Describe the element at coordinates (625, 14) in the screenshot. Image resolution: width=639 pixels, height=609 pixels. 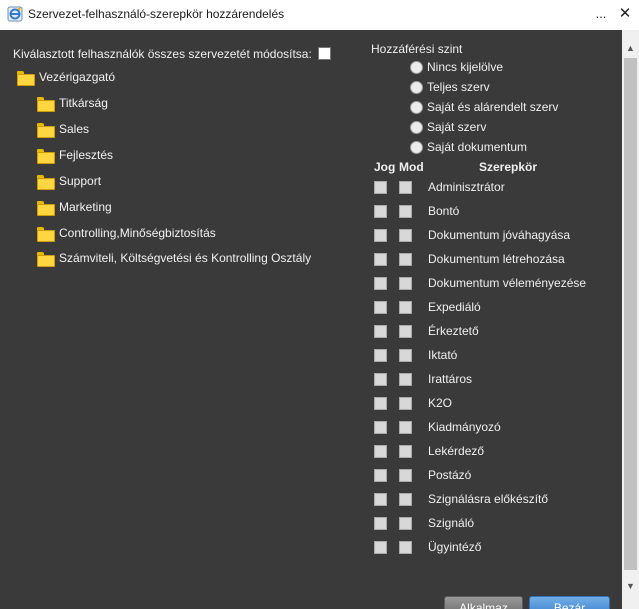
I see `window-close-button: ✕` at that location.